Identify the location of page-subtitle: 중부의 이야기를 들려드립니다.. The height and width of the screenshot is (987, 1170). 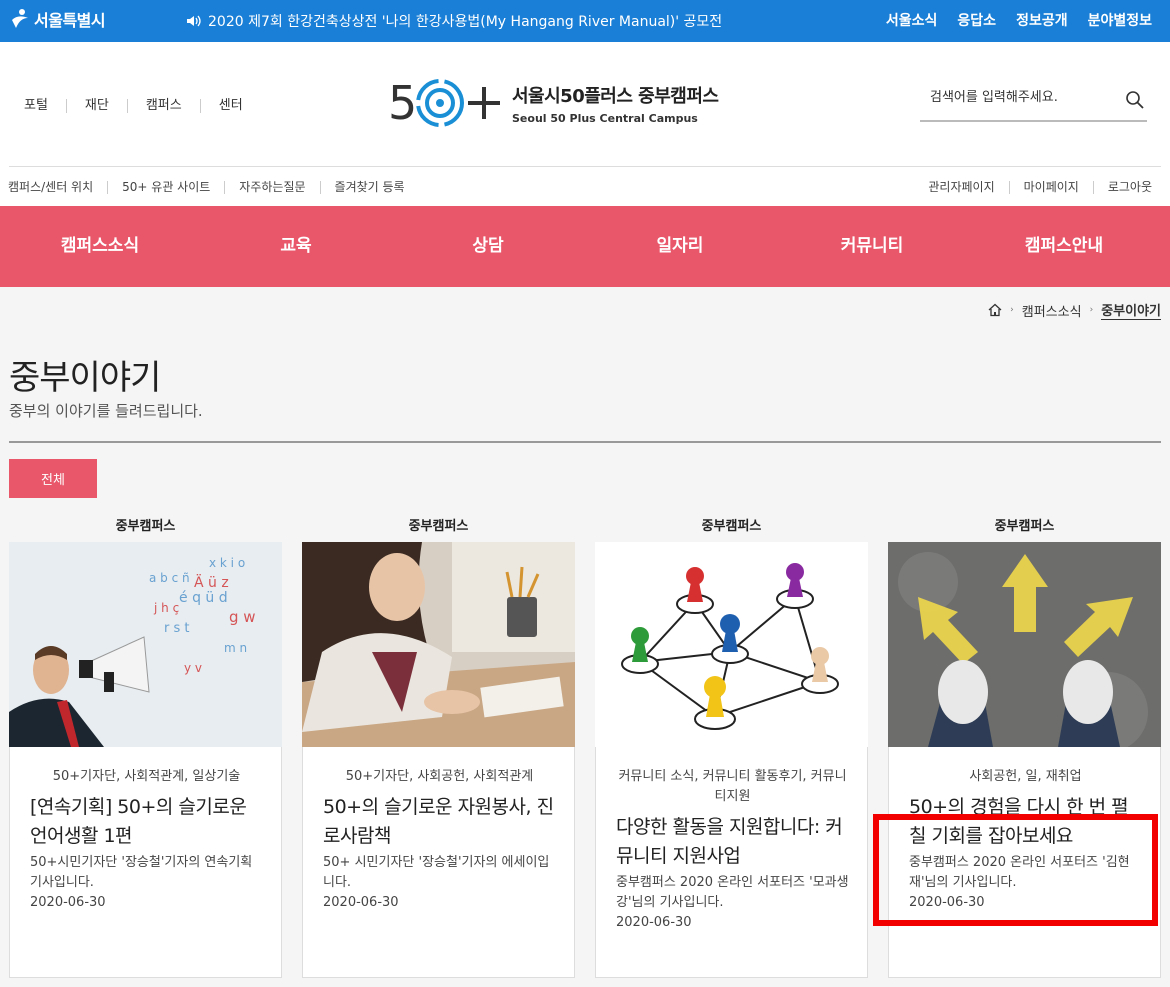
(106, 411).